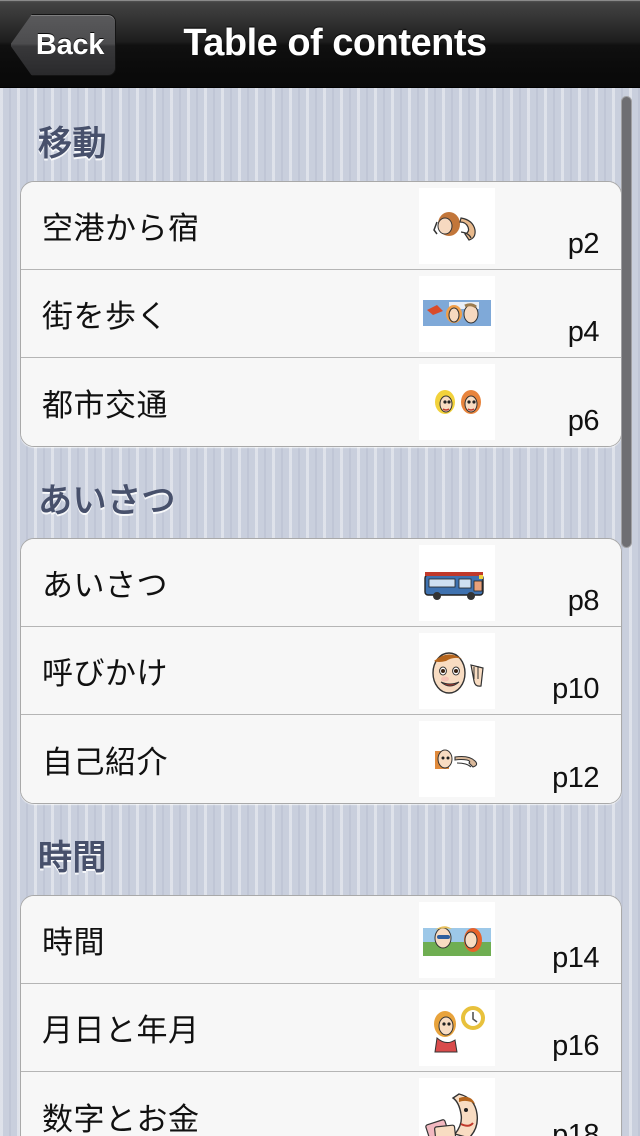 The image size is (640, 1136). Describe the element at coordinates (583, 421) in the screenshot. I see `page-number: p6` at that location.